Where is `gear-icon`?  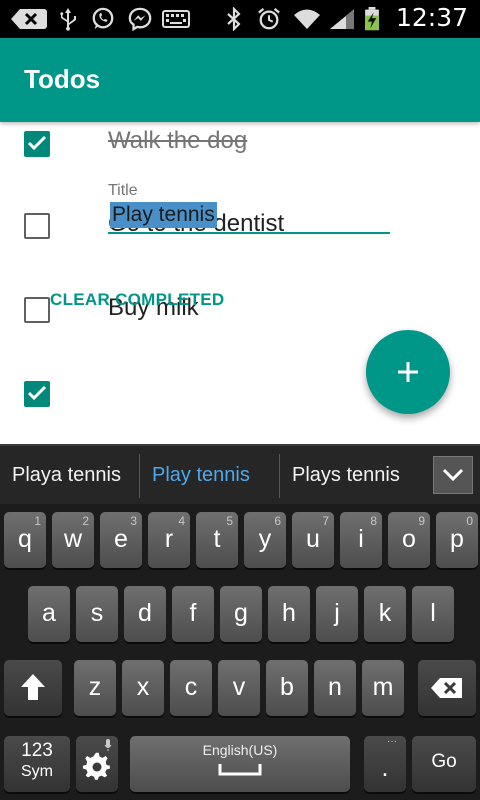 gear-icon is located at coordinates (96, 766).